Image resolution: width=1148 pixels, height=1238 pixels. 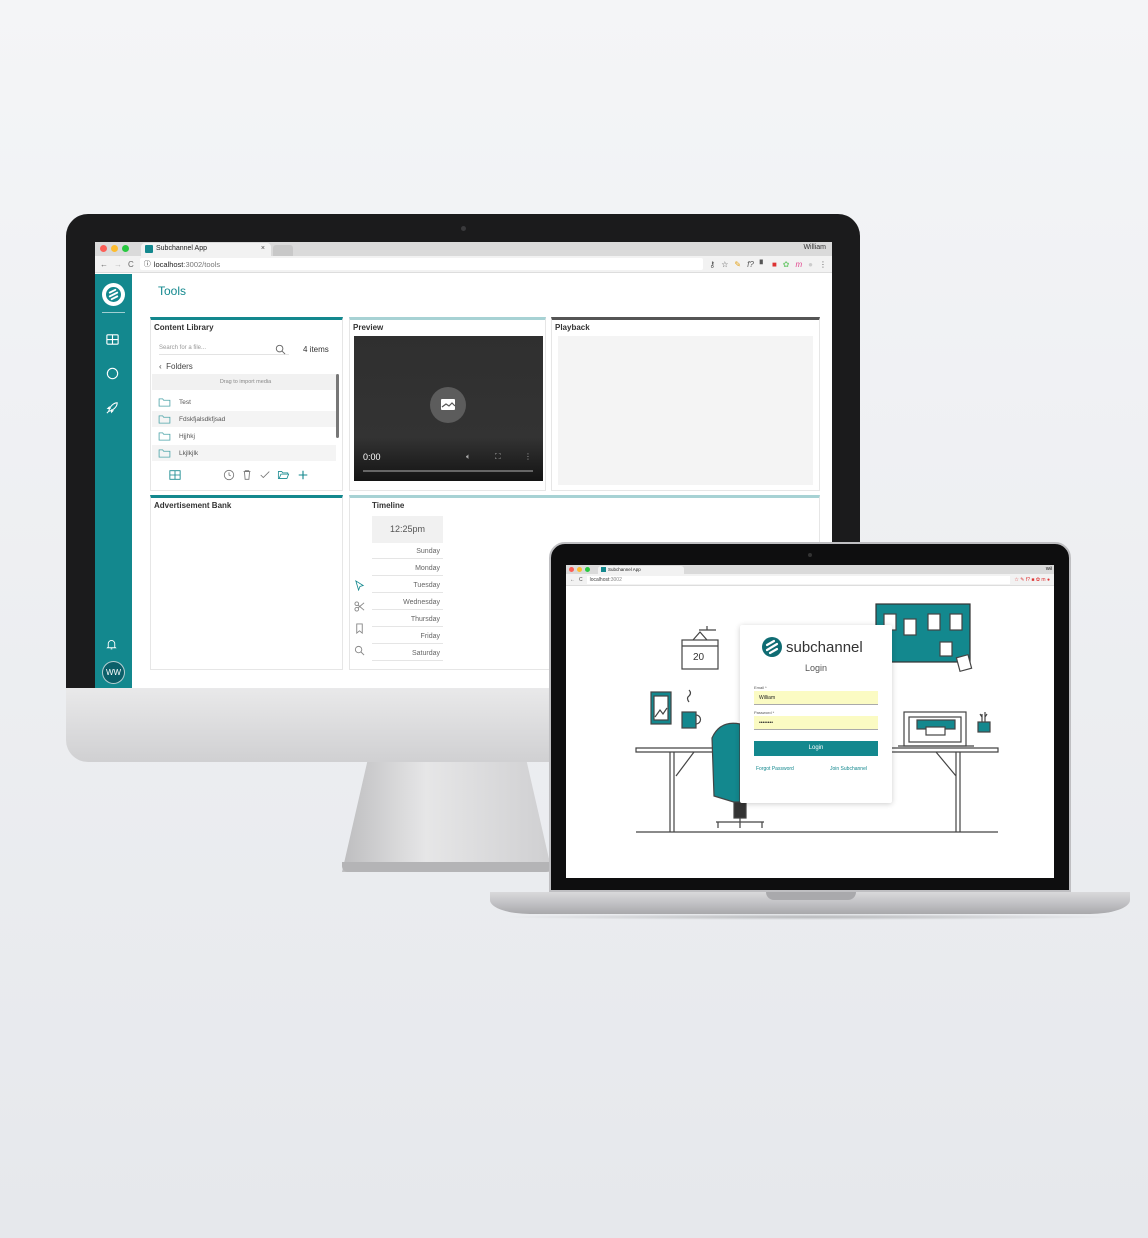 What do you see at coordinates (816, 723) in the screenshot?
I see `password-field: ••••••••` at bounding box center [816, 723].